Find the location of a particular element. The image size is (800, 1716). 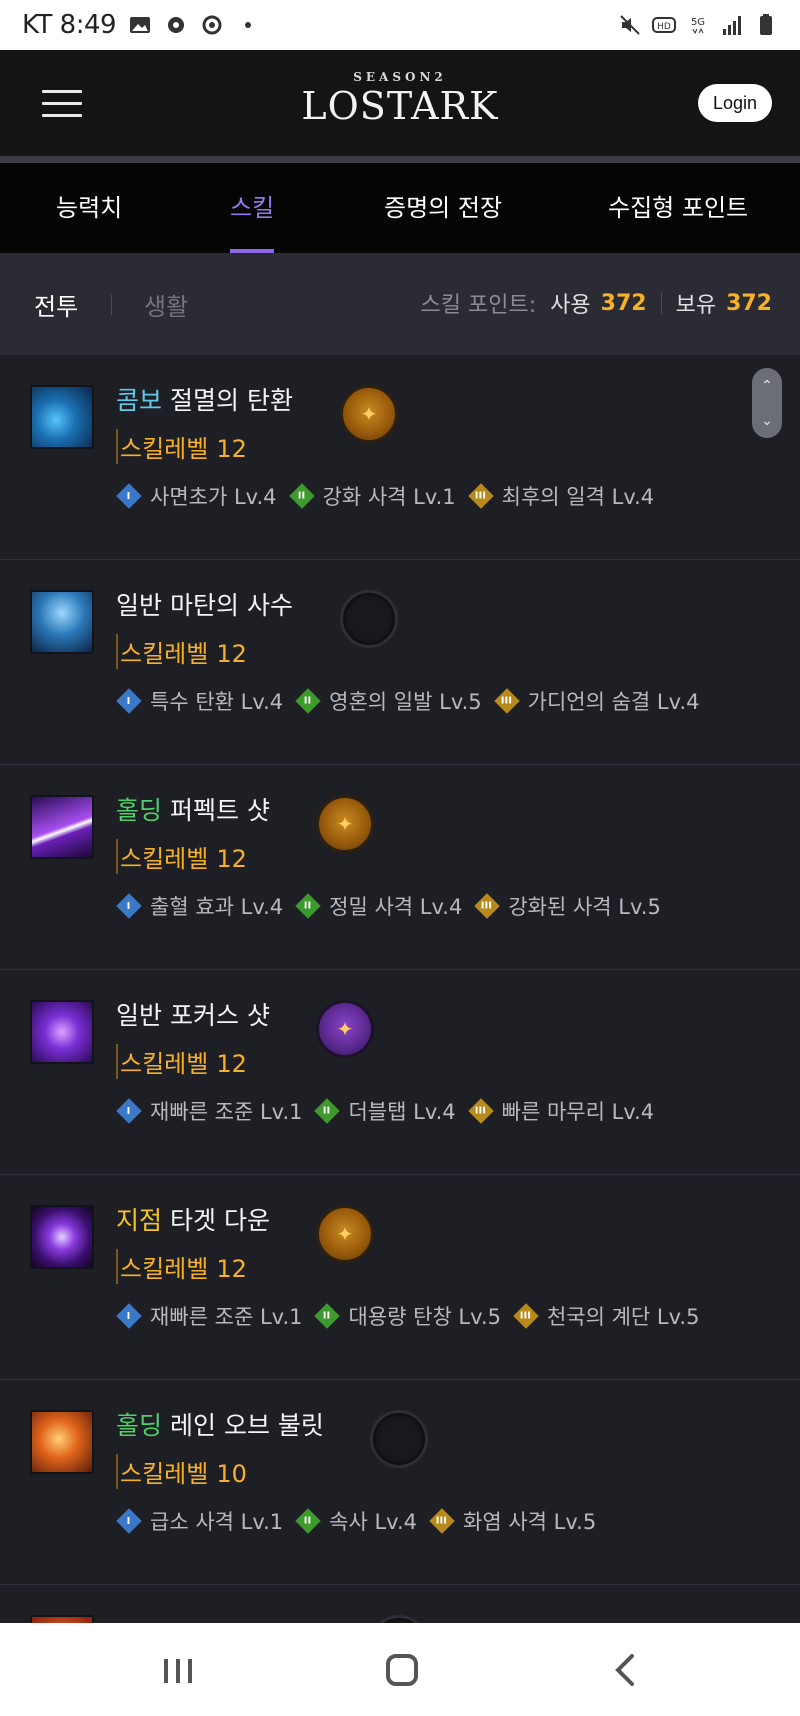

tripod-label: 특수 탄환 Lv.4 is located at coordinates (217, 702).